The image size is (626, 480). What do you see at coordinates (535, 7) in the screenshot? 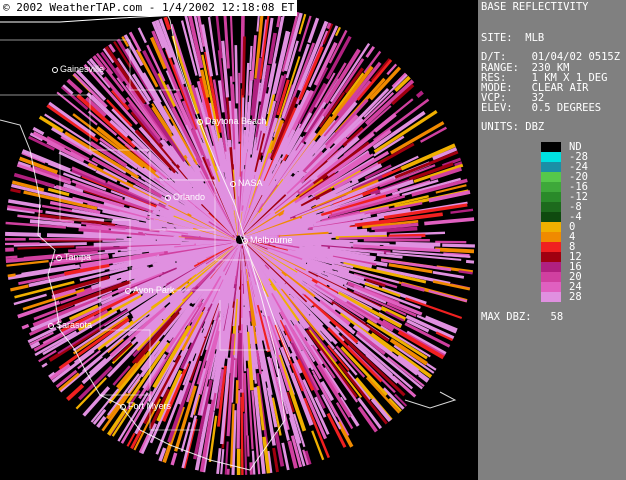
I see `product-title: BASE REFLECTIVITY` at bounding box center [535, 7].